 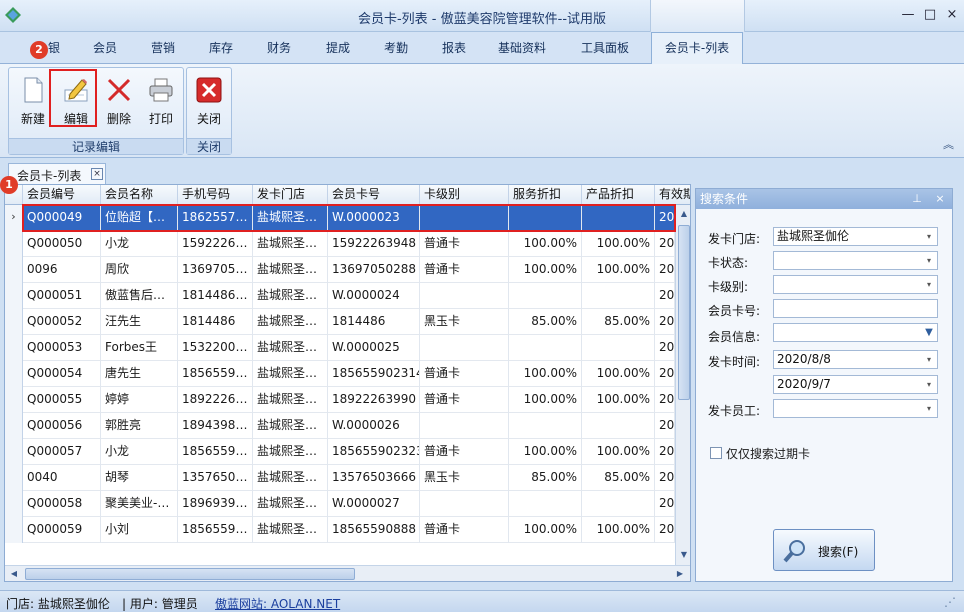 I want to click on cell-member-no: Q000053, so click(x=62, y=348).